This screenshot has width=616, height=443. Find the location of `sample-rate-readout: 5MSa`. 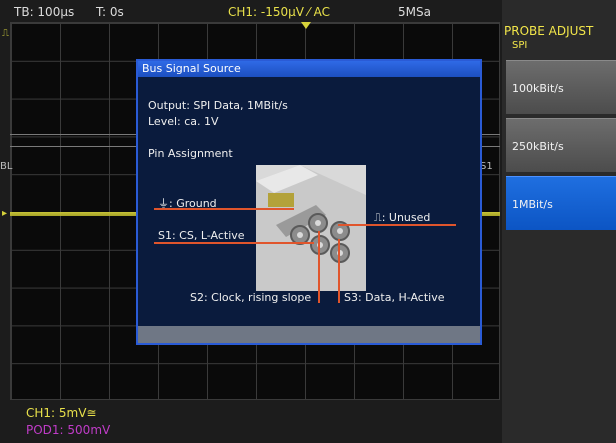

sample-rate-readout: 5MSa is located at coordinates (414, 12).